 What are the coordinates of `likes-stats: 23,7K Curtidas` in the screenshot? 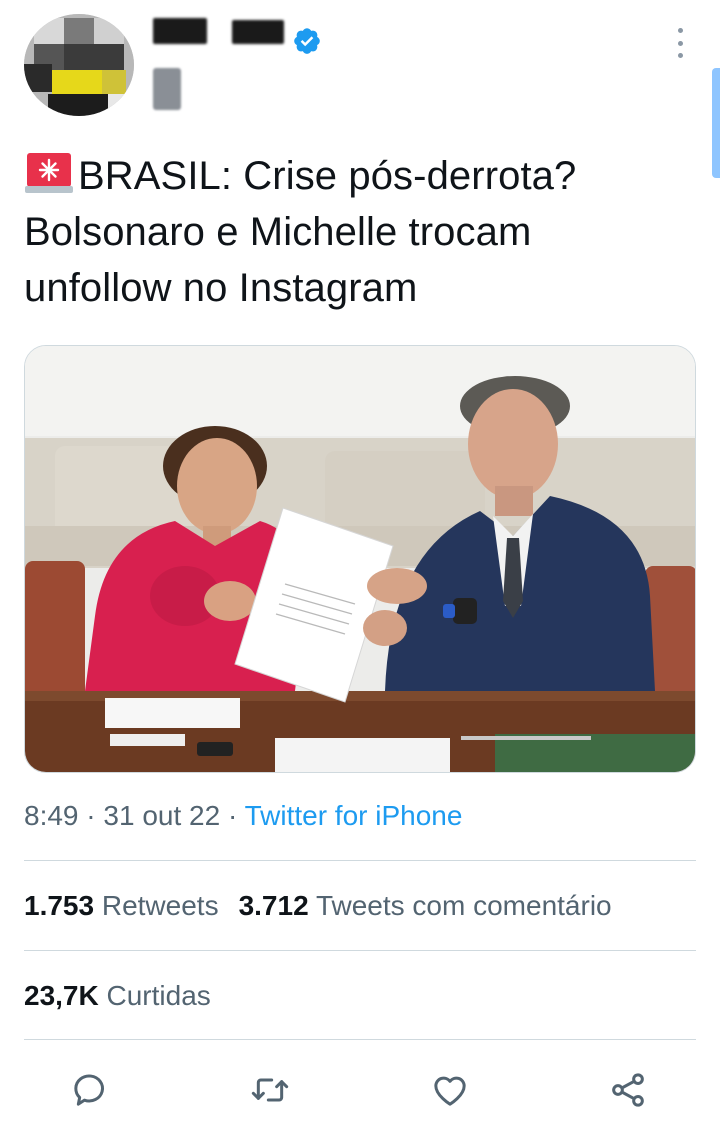 It's located at (117, 996).